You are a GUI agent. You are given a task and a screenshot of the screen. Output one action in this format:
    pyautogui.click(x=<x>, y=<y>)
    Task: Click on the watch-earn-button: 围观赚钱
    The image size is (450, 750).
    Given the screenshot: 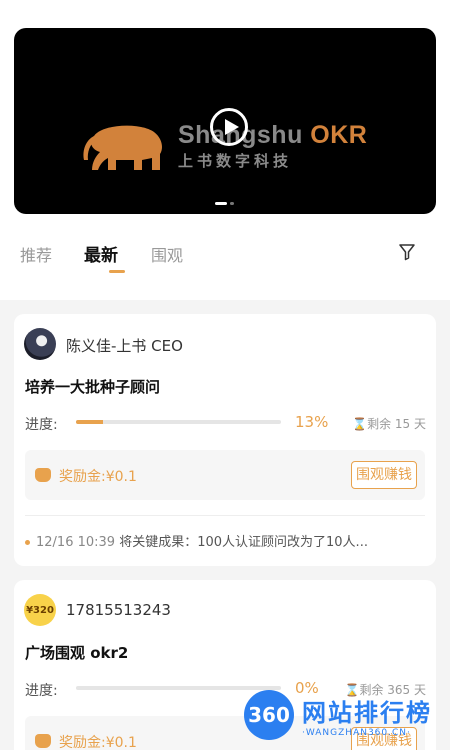 What is the action you would take?
    pyautogui.click(x=384, y=475)
    